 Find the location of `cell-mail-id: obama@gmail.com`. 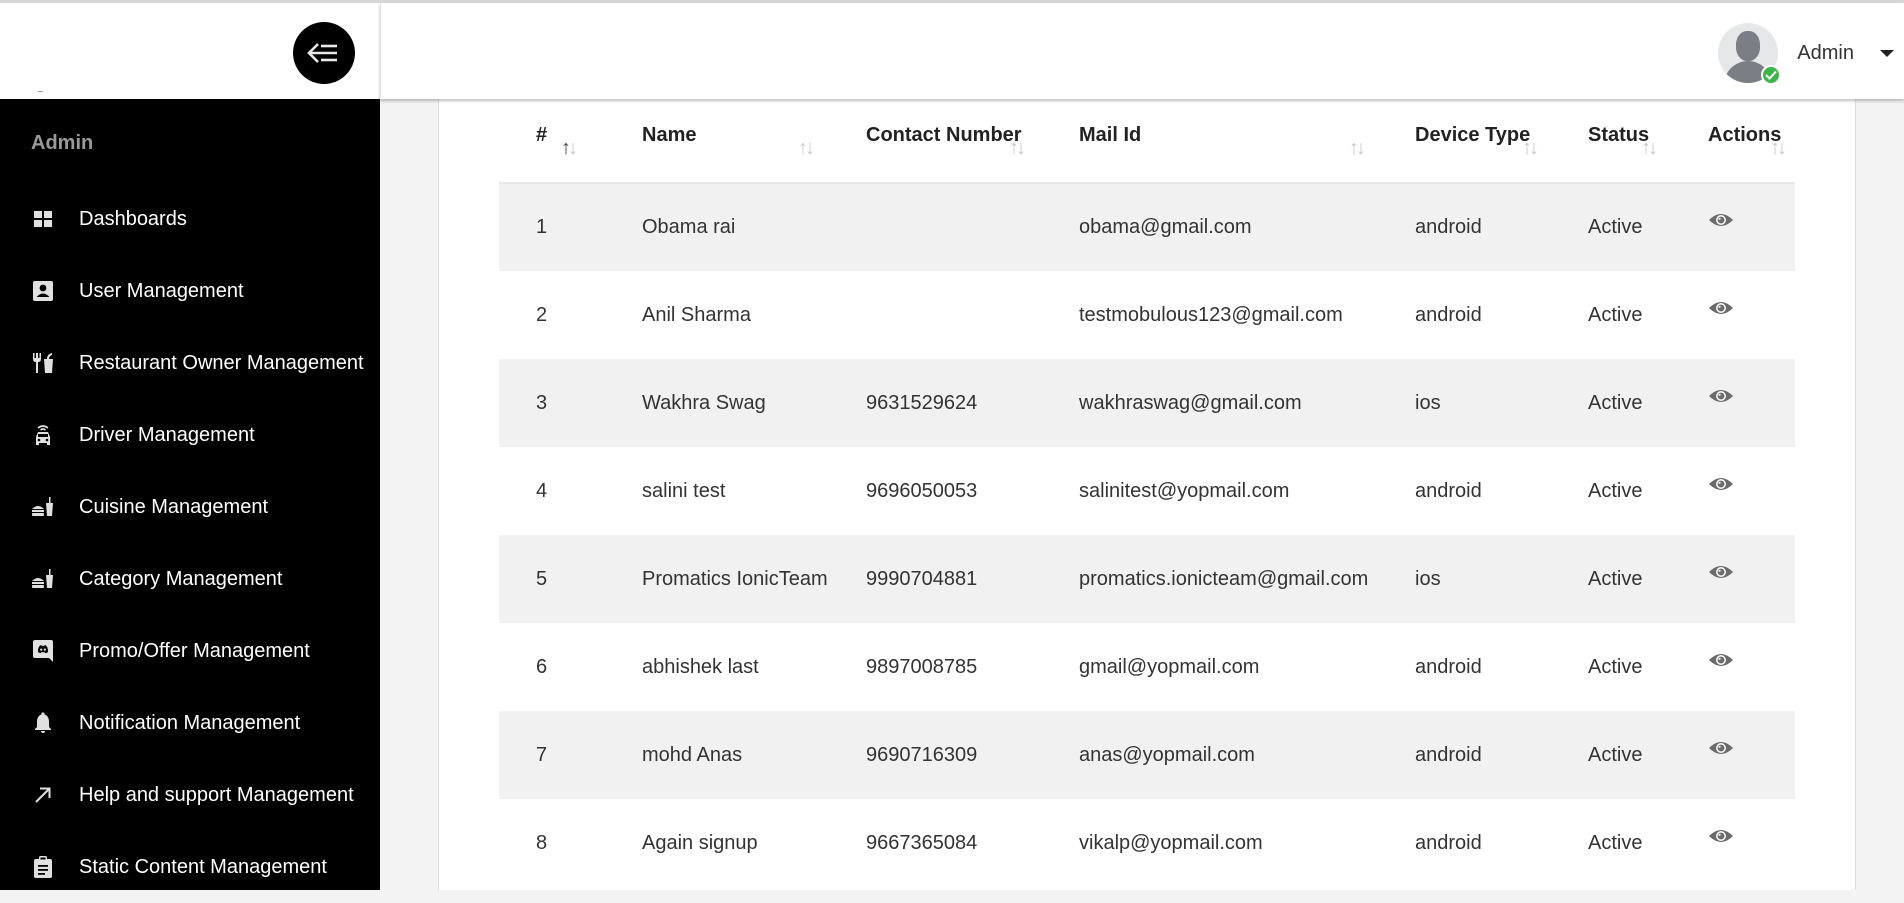

cell-mail-id: obama@gmail.com is located at coordinates (1211, 227).